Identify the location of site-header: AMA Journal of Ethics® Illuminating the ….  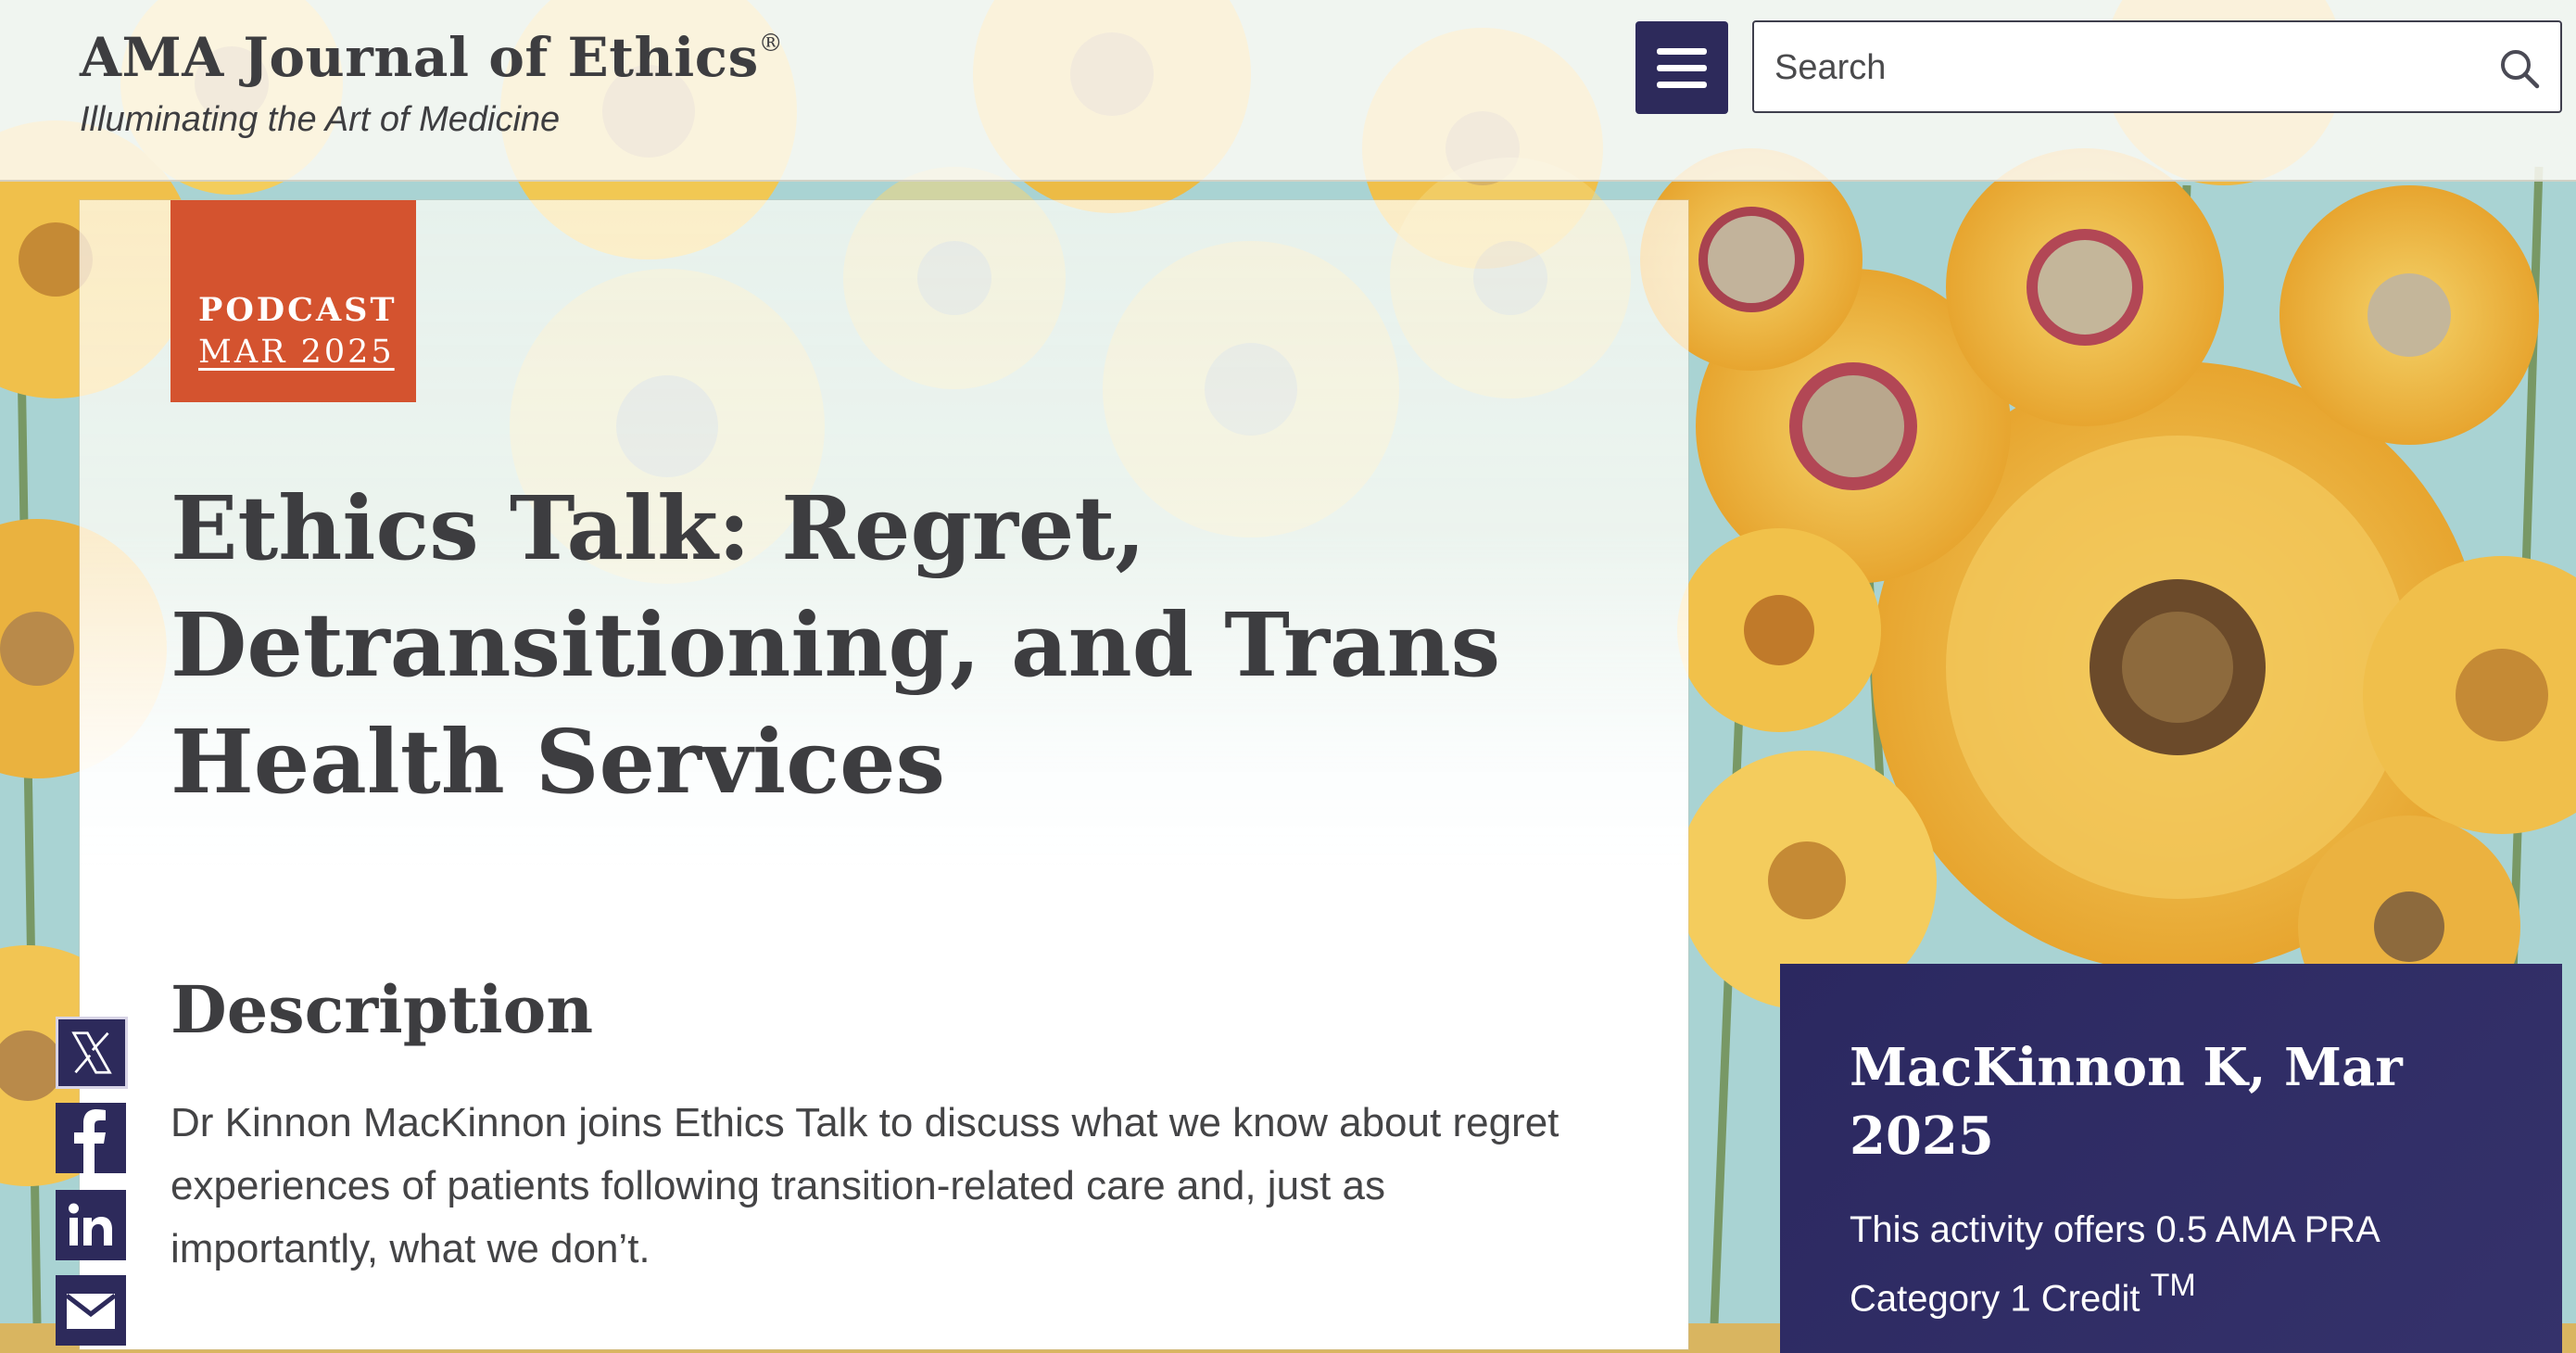
(1288, 91).